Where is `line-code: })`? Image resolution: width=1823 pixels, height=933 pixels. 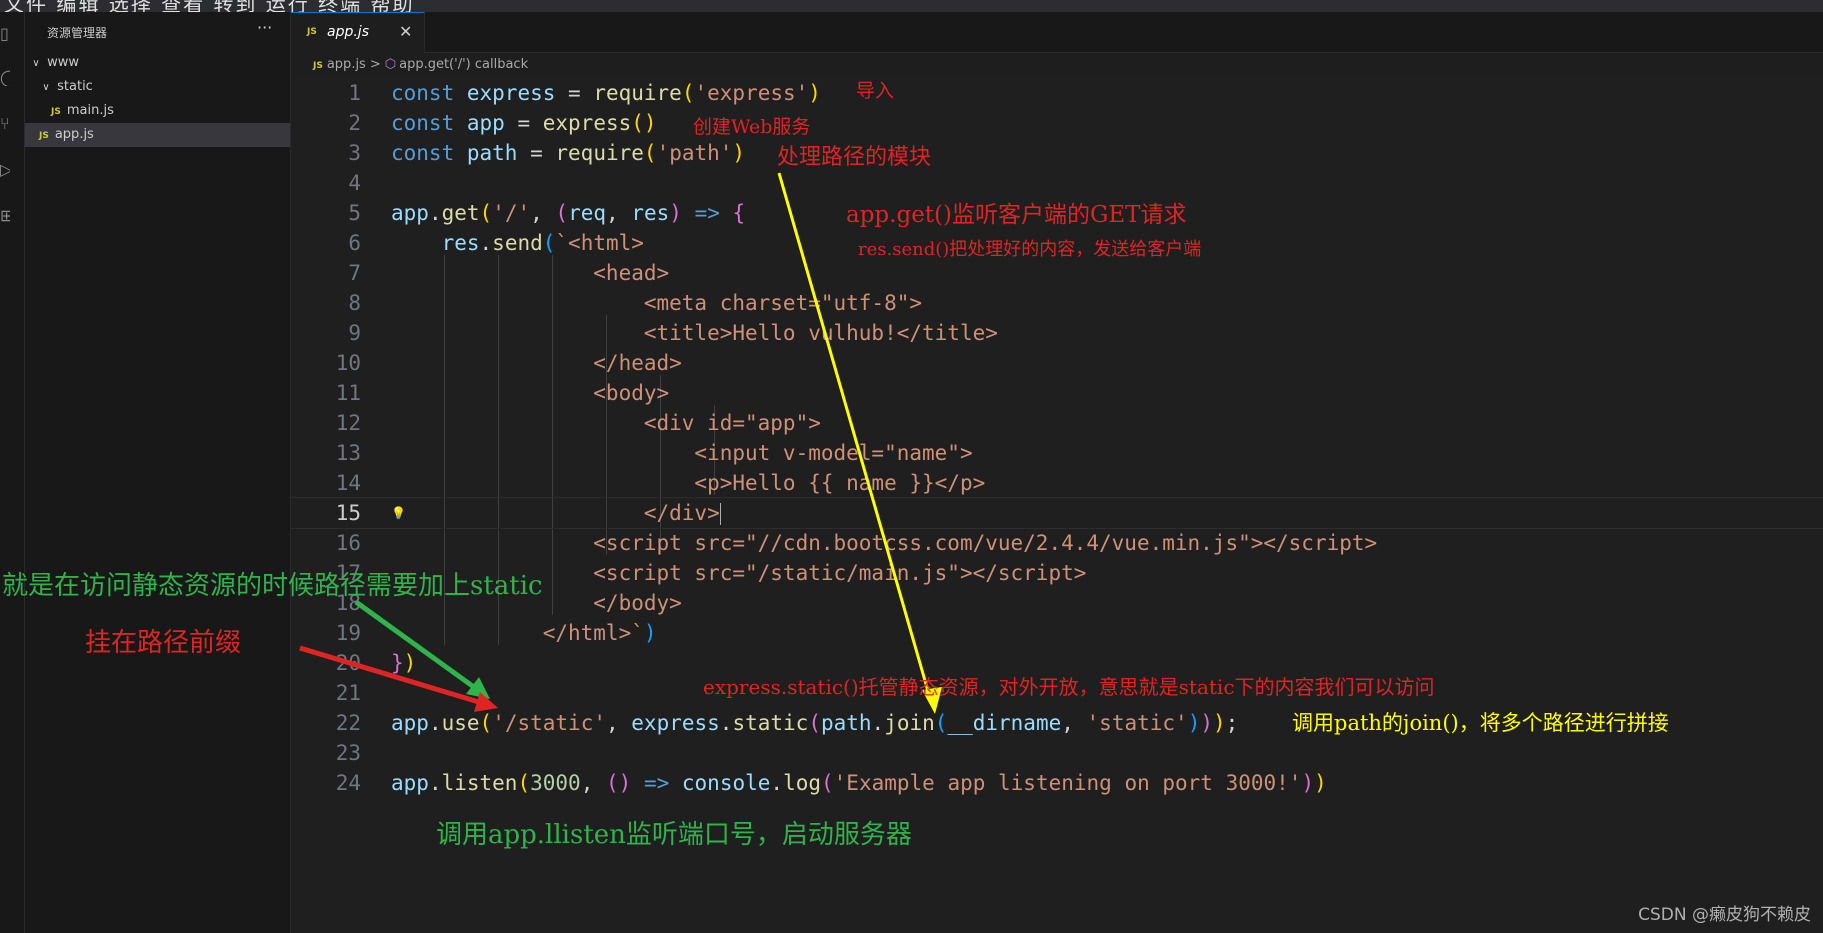
line-code: }) is located at coordinates (404, 663).